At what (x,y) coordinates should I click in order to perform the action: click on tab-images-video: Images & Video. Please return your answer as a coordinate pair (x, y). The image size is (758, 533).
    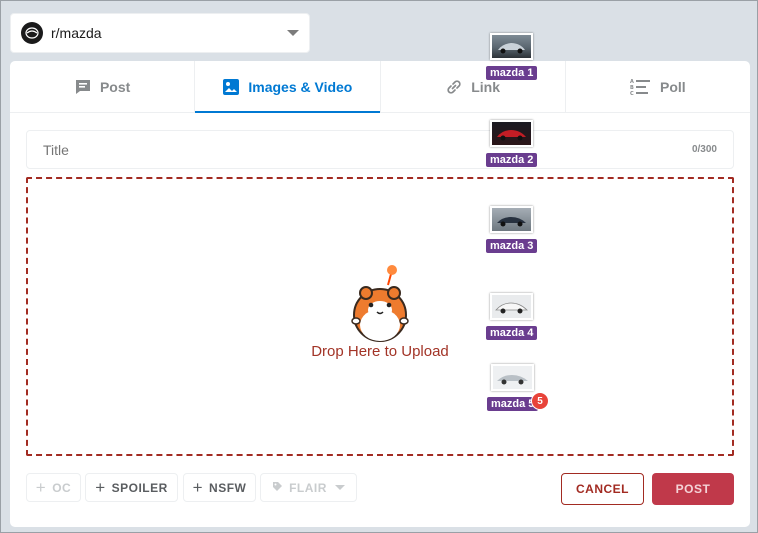
    Looking at the image, I should click on (288, 87).